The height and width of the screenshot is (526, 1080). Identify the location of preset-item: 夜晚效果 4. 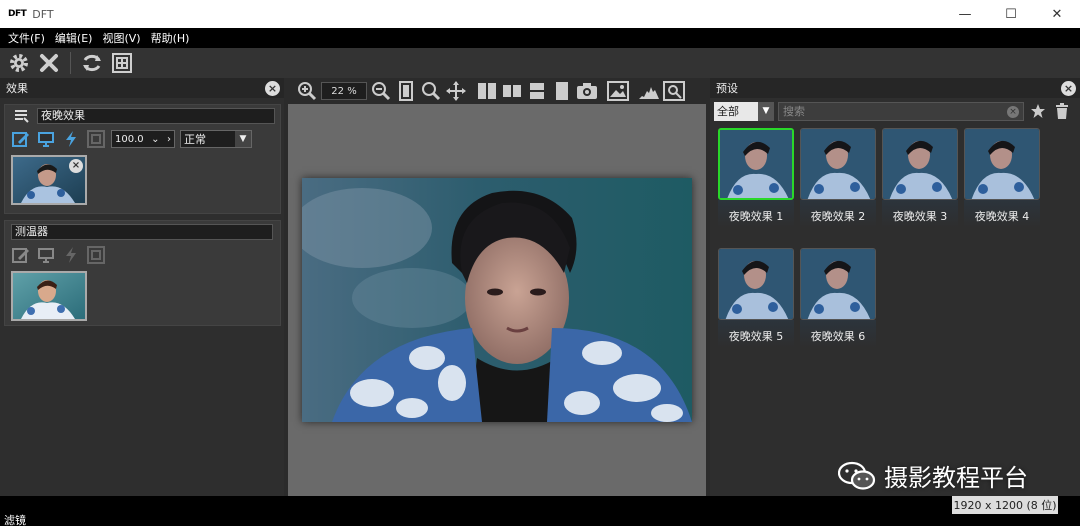
(1002, 178).